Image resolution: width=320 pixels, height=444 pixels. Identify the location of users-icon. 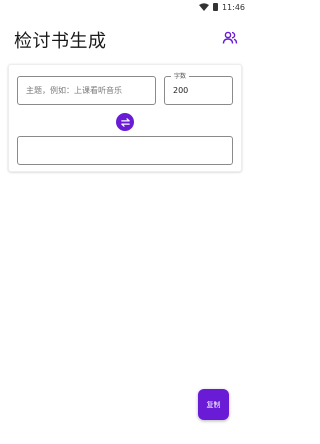
(230, 38).